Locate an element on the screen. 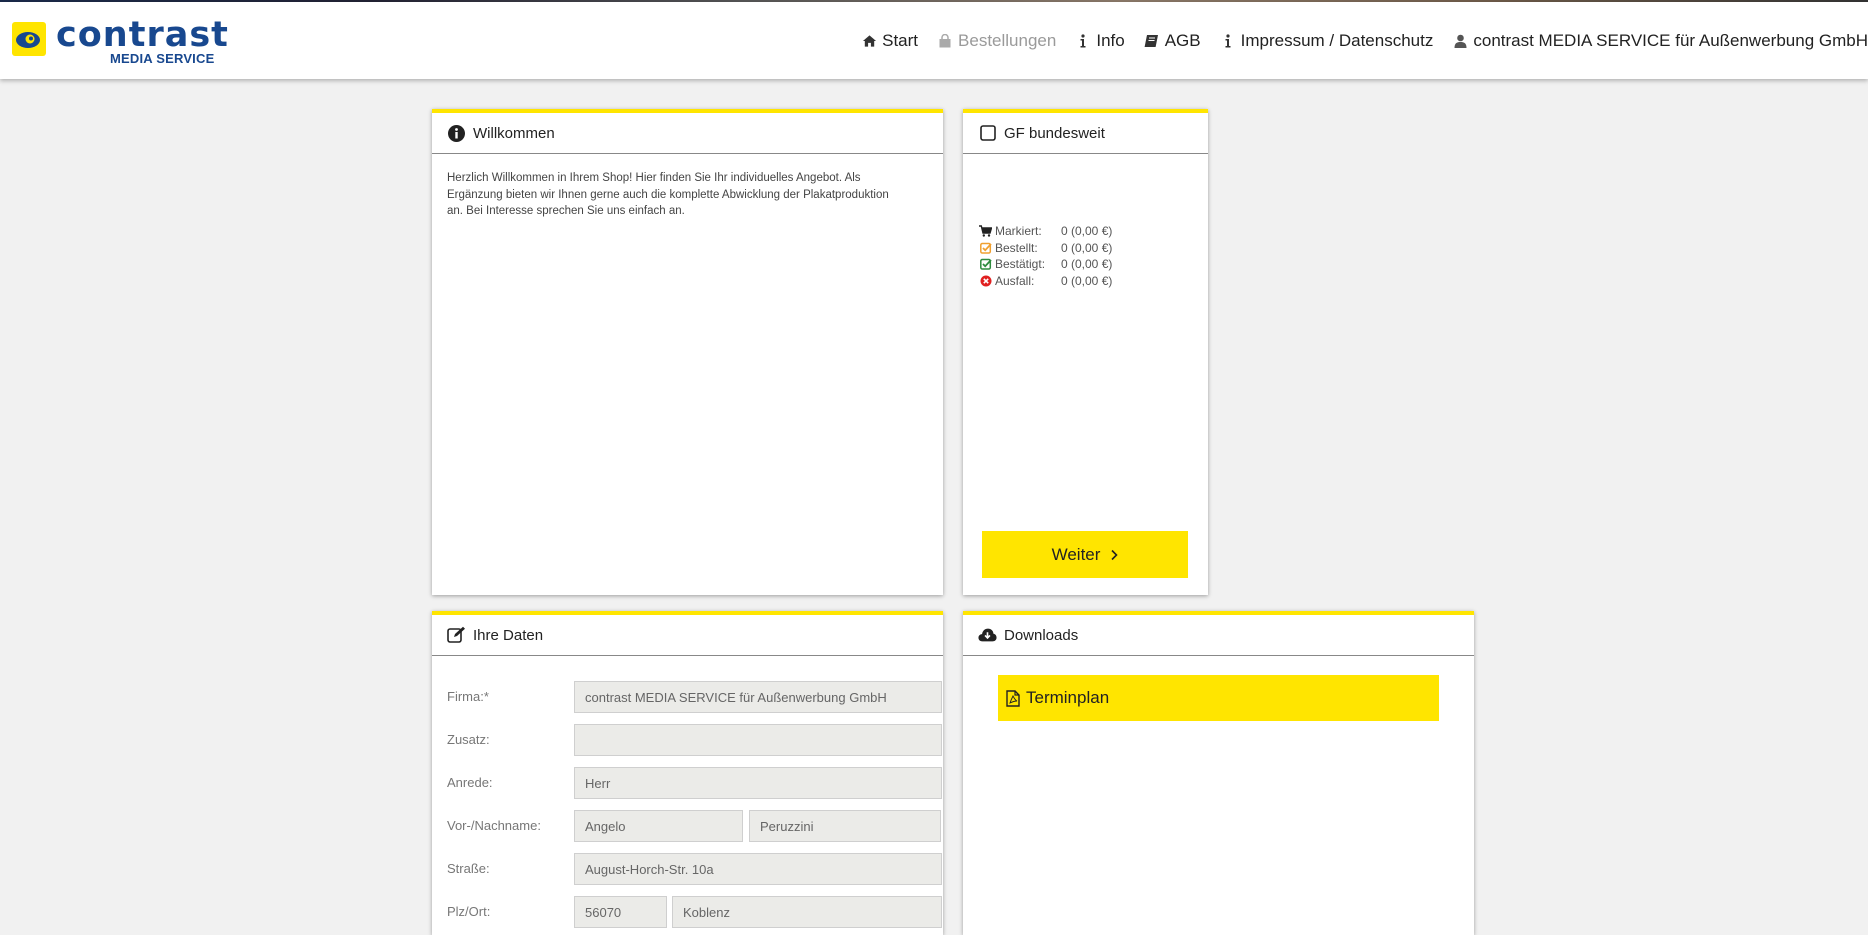 This screenshot has width=1868, height=935. form-row-name: Vor-/Nachname: is located at coordinates (694, 826).